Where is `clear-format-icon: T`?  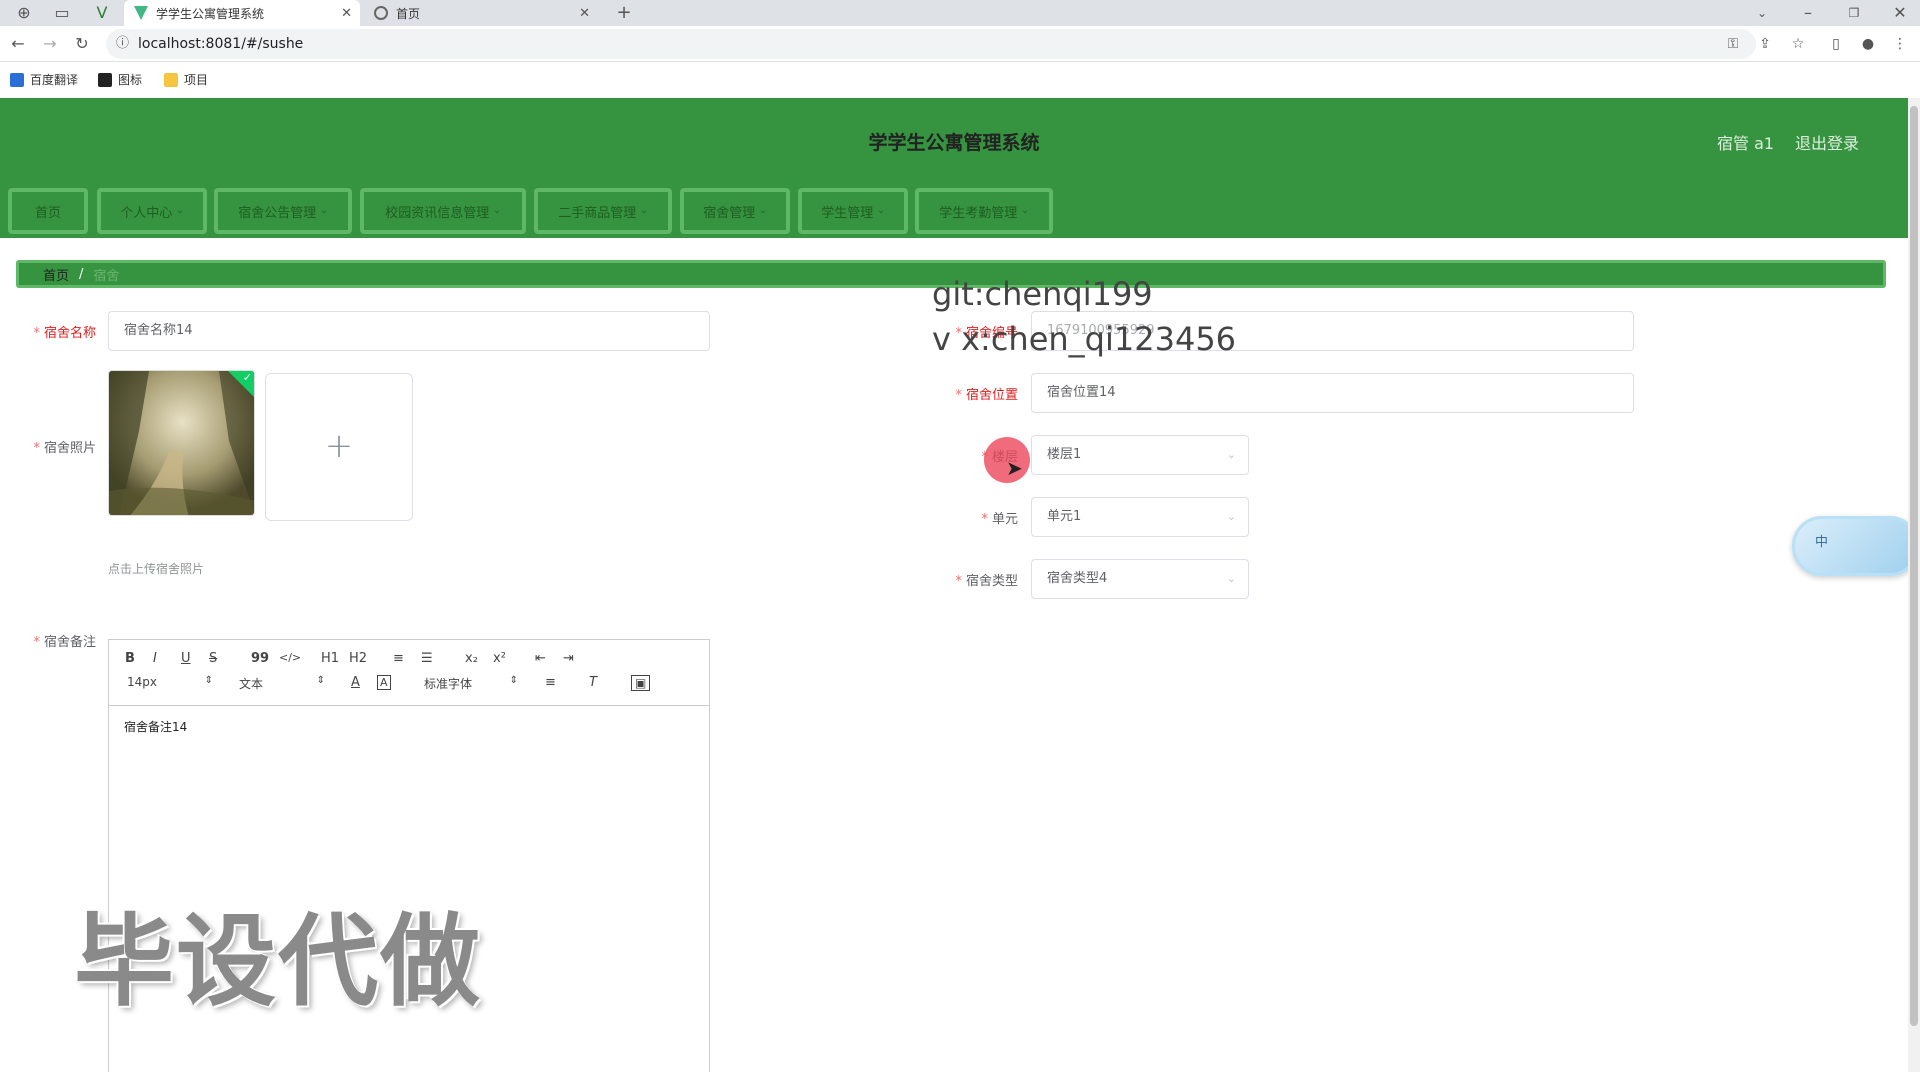
clear-format-icon: T is located at coordinates (593, 682).